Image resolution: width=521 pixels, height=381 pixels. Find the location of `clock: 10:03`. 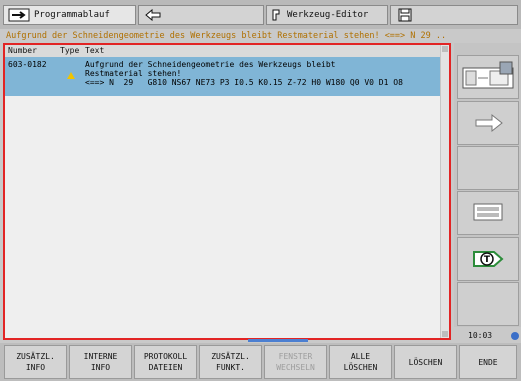

clock: 10:03 is located at coordinates (487, 336).